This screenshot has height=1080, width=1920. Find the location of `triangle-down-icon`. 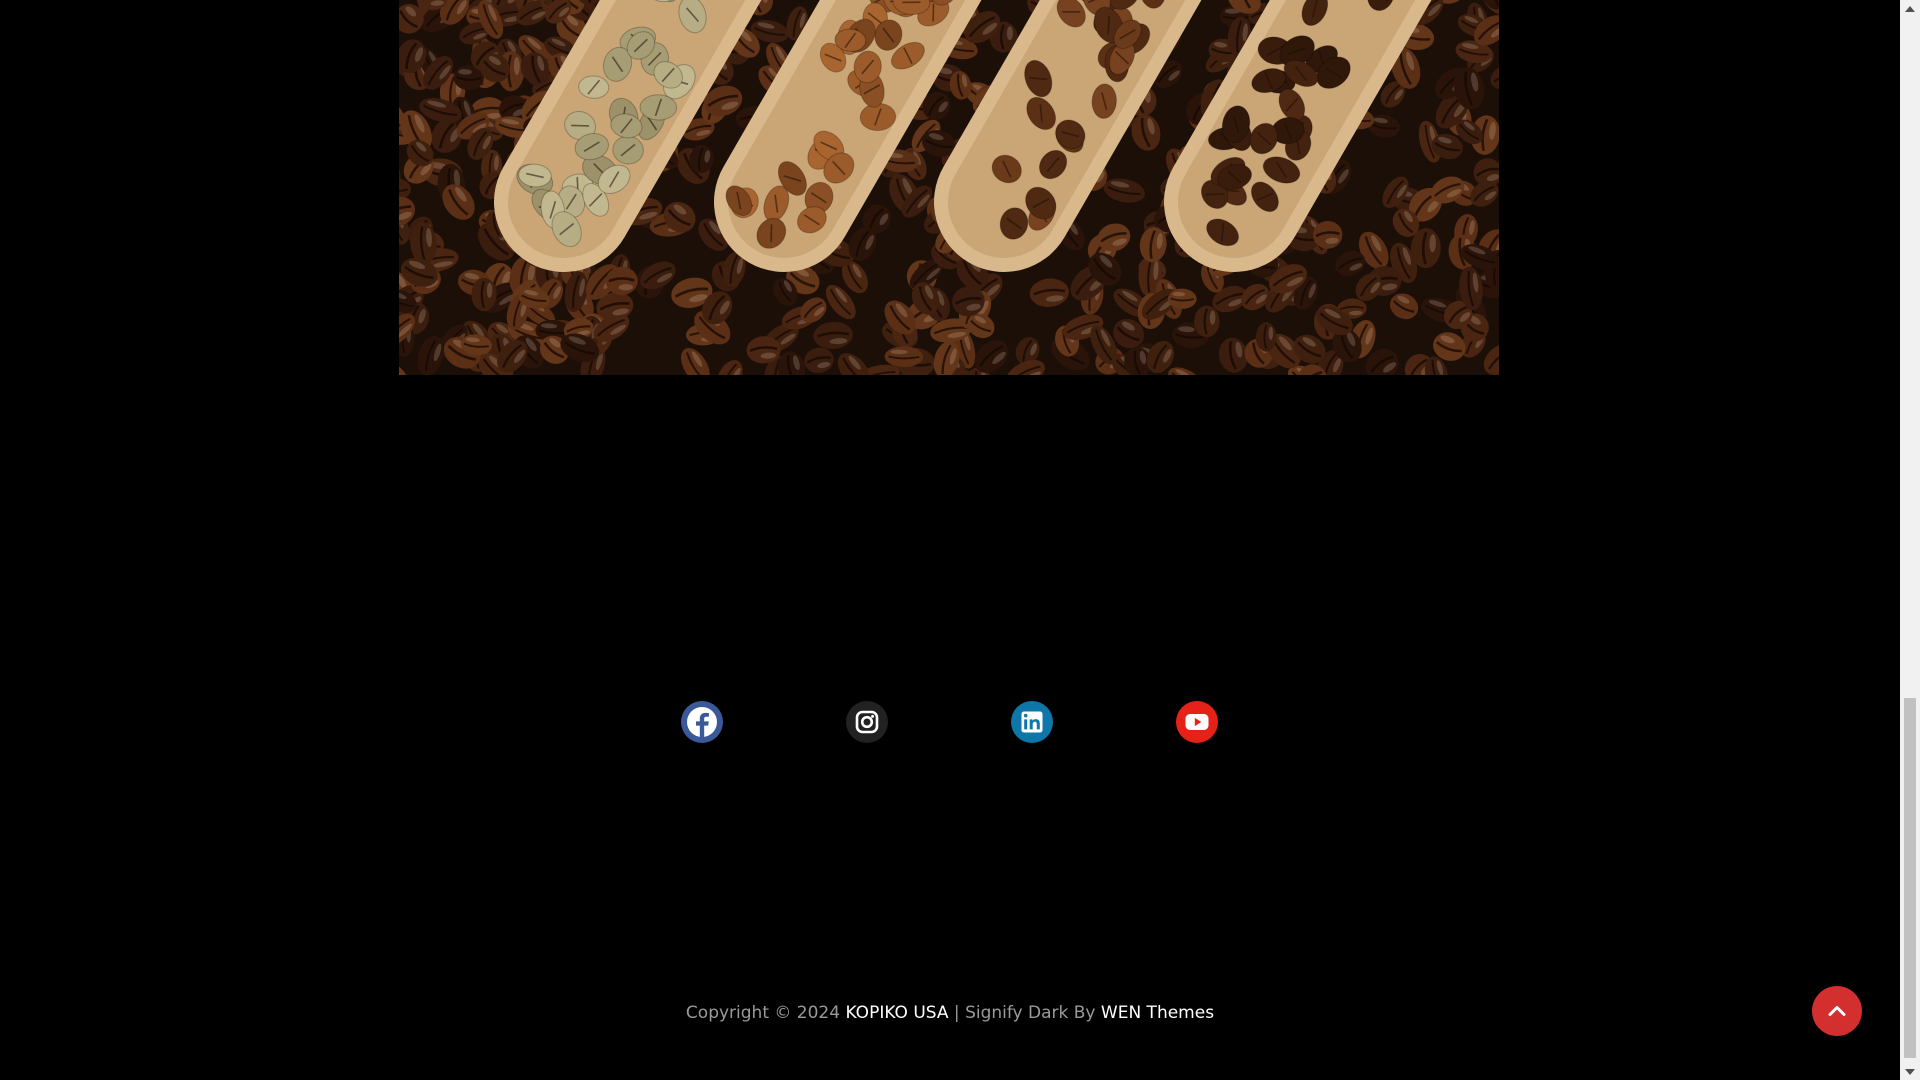

triangle-down-icon is located at coordinates (1910, 1071).